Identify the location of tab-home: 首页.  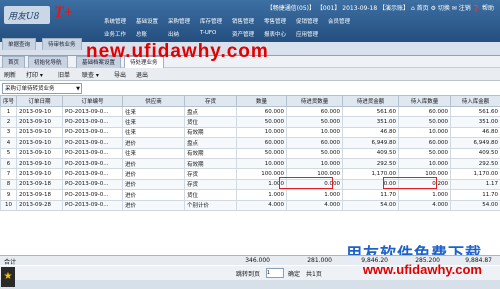
(14, 62).